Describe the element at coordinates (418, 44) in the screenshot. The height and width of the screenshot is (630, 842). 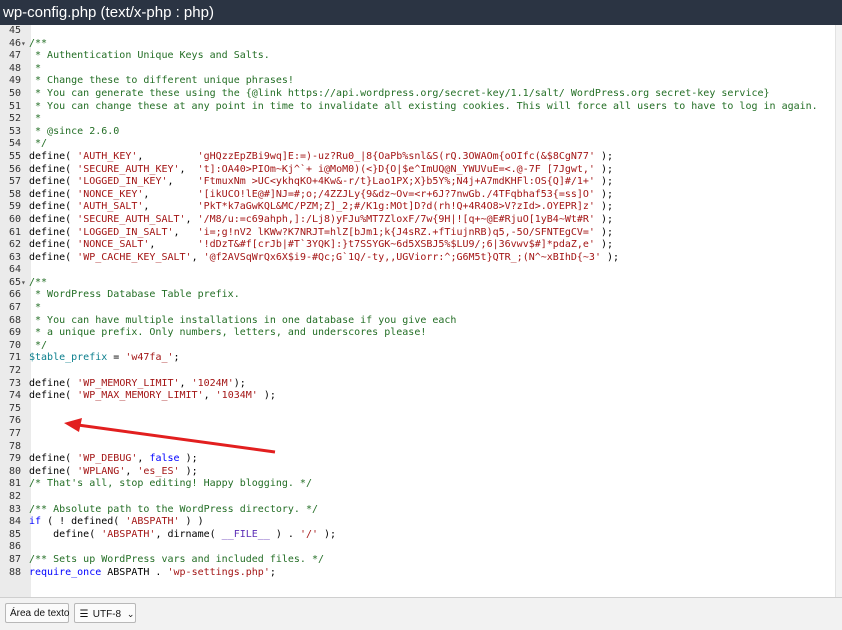
I see `code-line: 46▾/**` at that location.